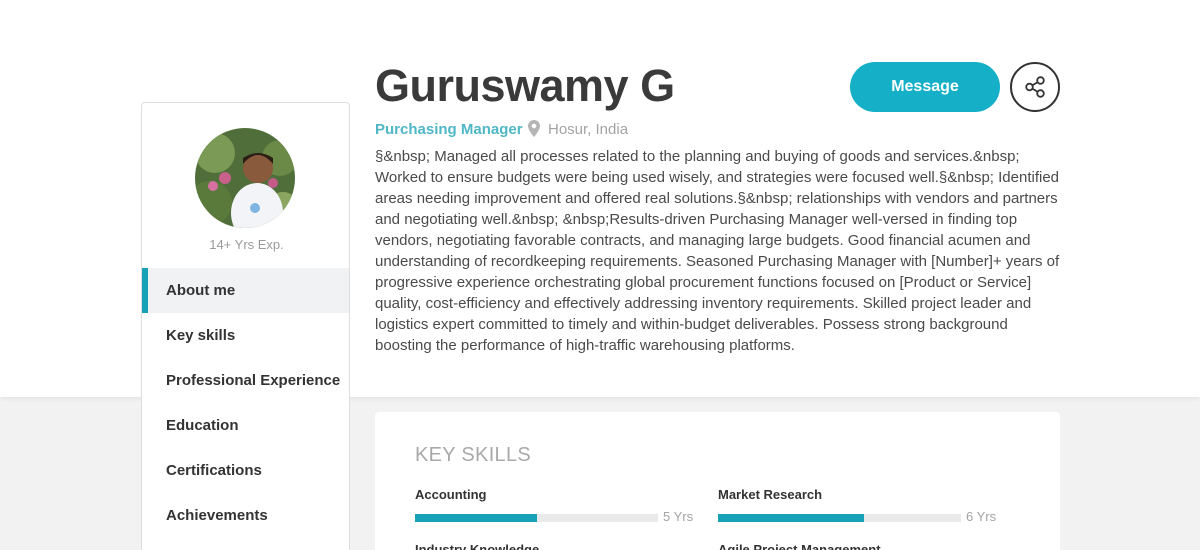  What do you see at coordinates (201, 335) in the screenshot?
I see `sidebar-item-label: Key skills` at bounding box center [201, 335].